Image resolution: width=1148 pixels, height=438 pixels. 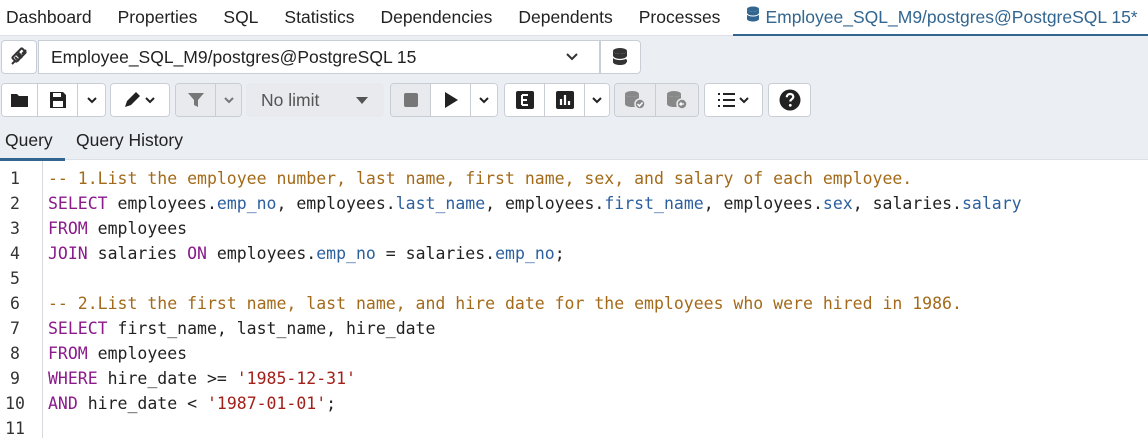 I want to click on code-token: '1985-12-31', so click(x=296, y=378).